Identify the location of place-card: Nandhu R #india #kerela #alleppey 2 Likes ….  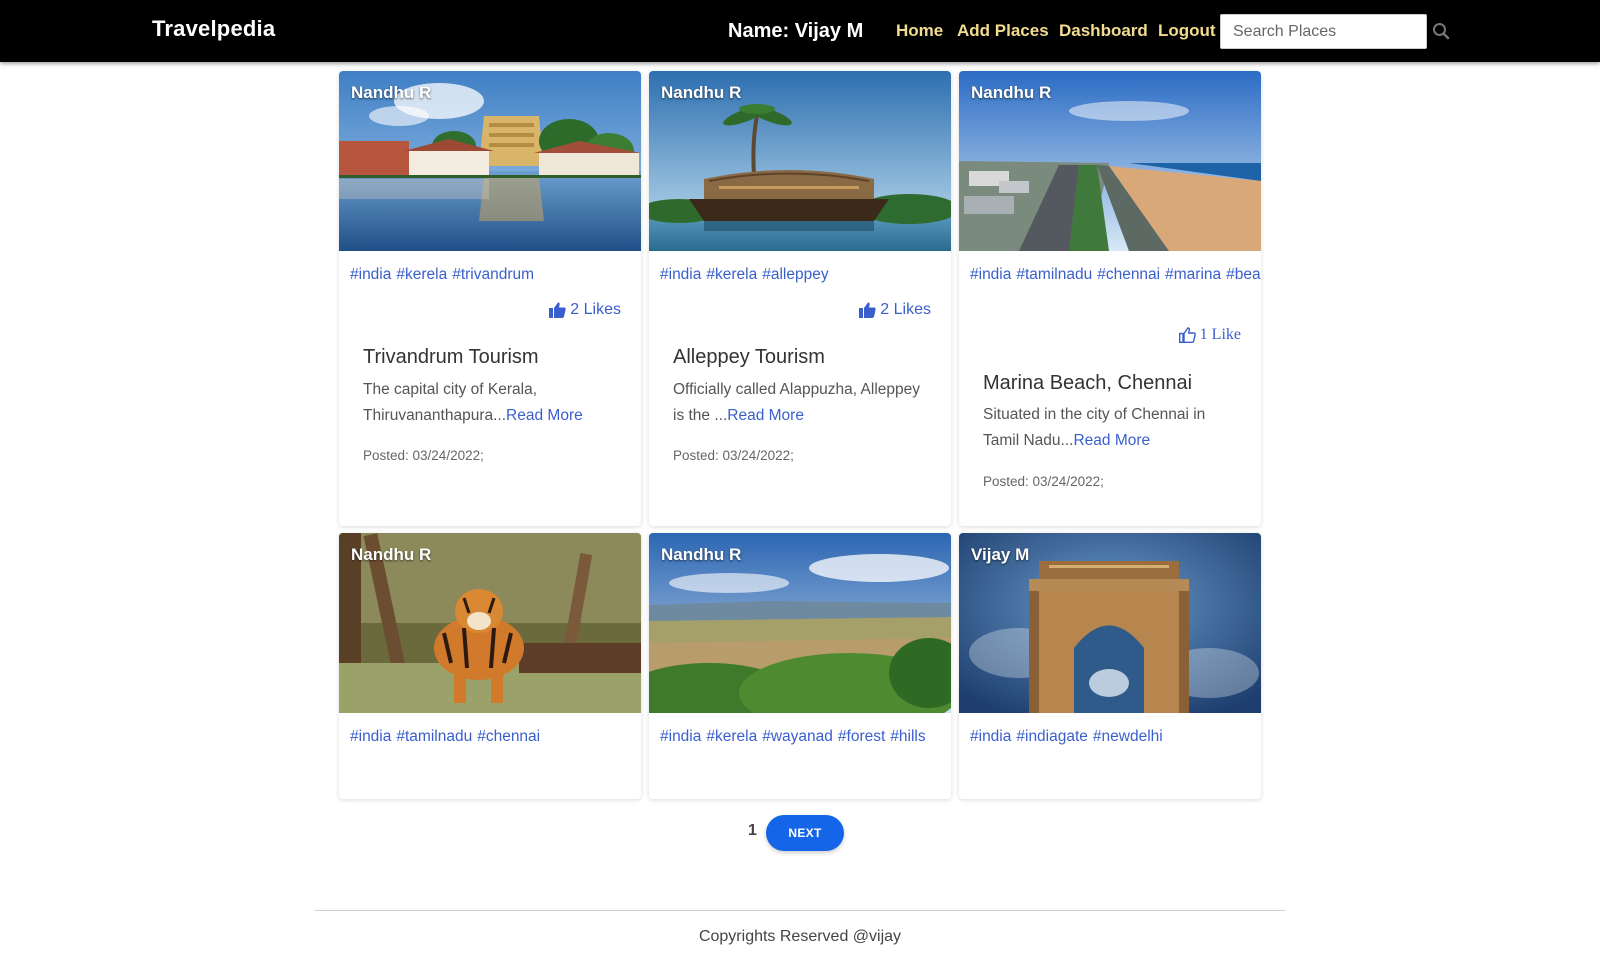
(800, 298).